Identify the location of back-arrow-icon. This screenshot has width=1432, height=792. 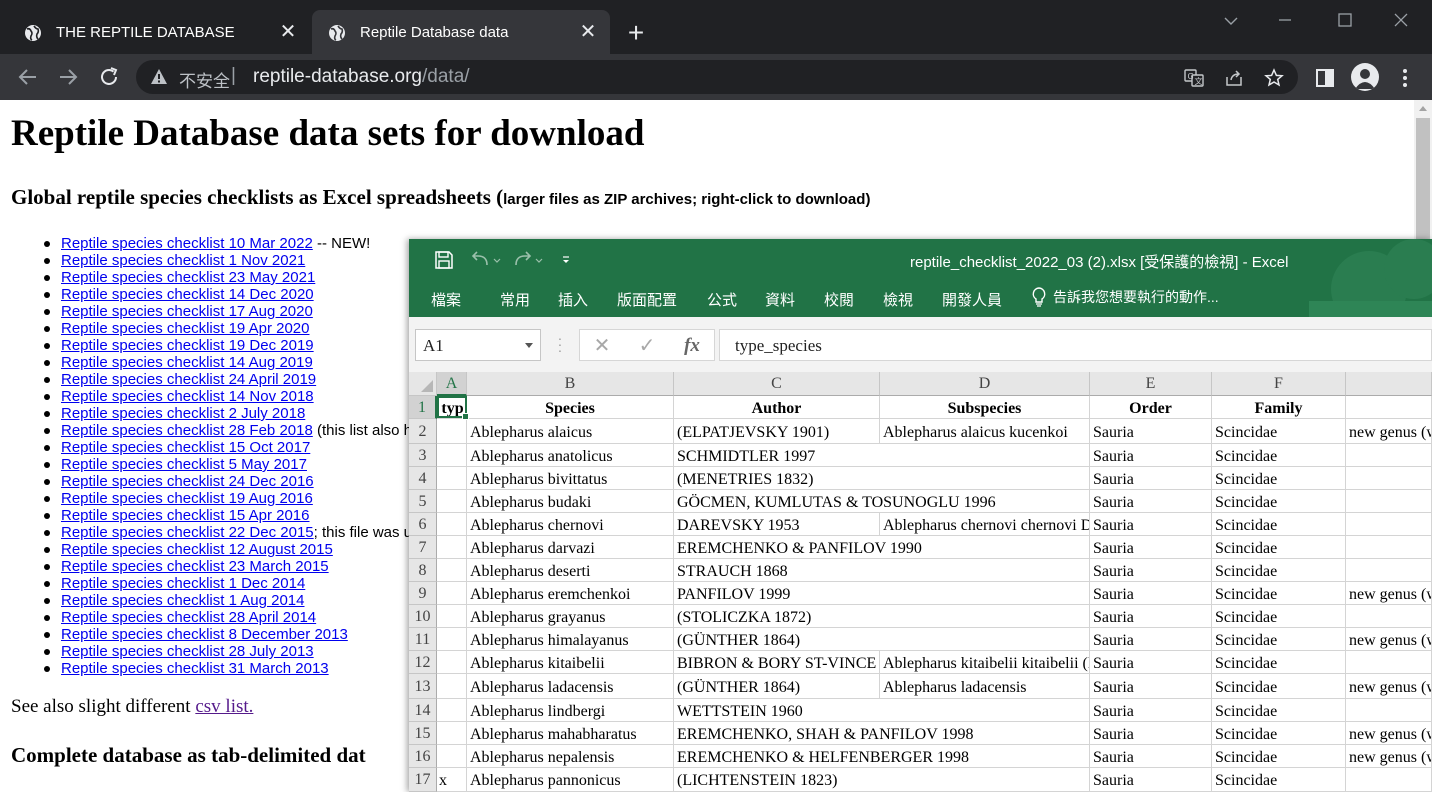
(28, 77).